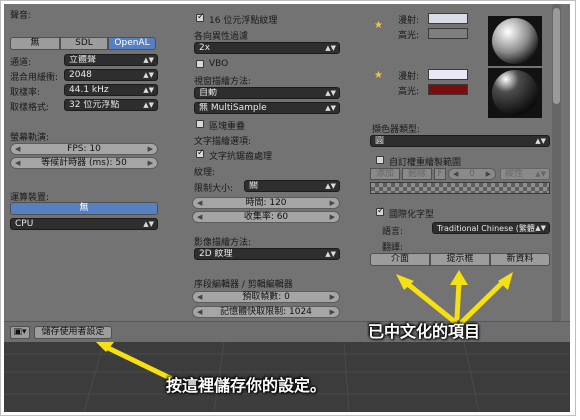 The width and height of the screenshot is (580, 420). What do you see at coordinates (246, 385) in the screenshot?
I see `save-hint-annotation: 按這裡儲存你的設定。` at bounding box center [246, 385].